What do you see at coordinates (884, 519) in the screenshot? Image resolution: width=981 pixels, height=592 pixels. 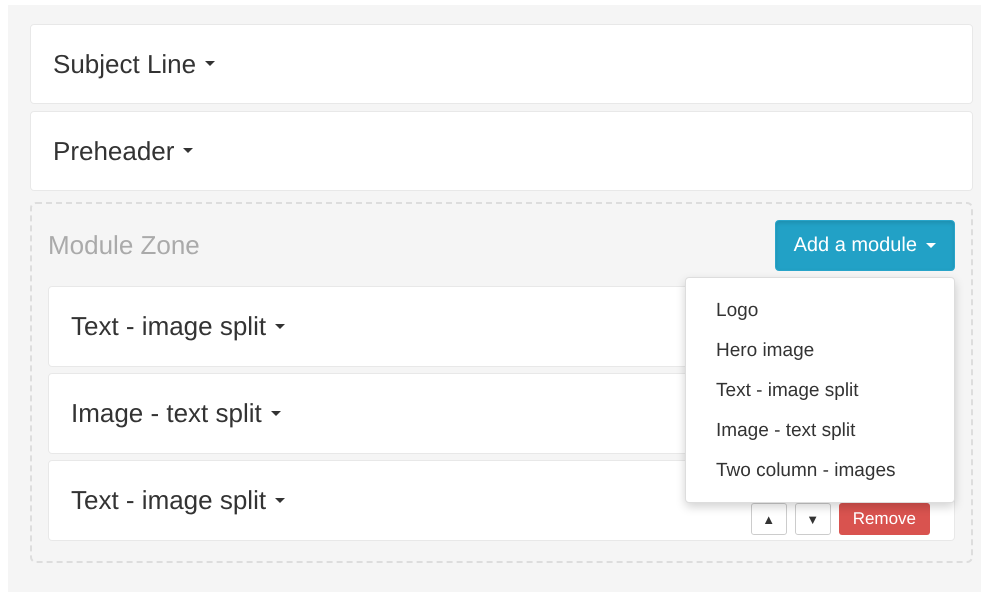 I see `remove-button: Remove` at bounding box center [884, 519].